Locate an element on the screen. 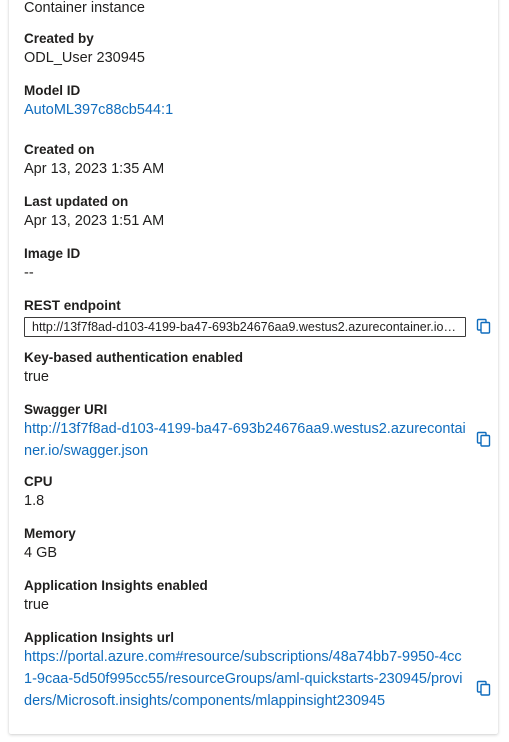 Image resolution: width=509 pixels, height=742 pixels. property-image-id: Image ID -- is located at coordinates (254, 264).